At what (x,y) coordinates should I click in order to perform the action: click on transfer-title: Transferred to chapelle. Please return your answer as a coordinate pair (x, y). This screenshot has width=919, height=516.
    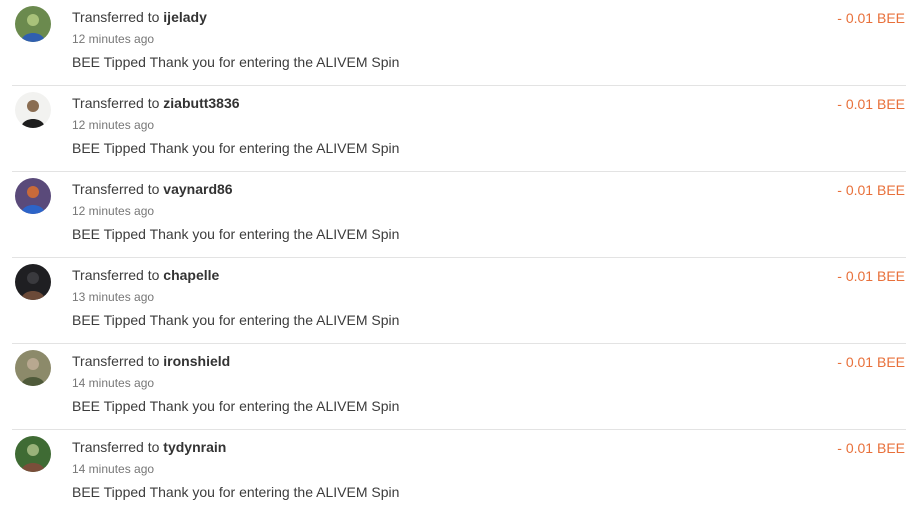
    Looking at the image, I should click on (145, 275).